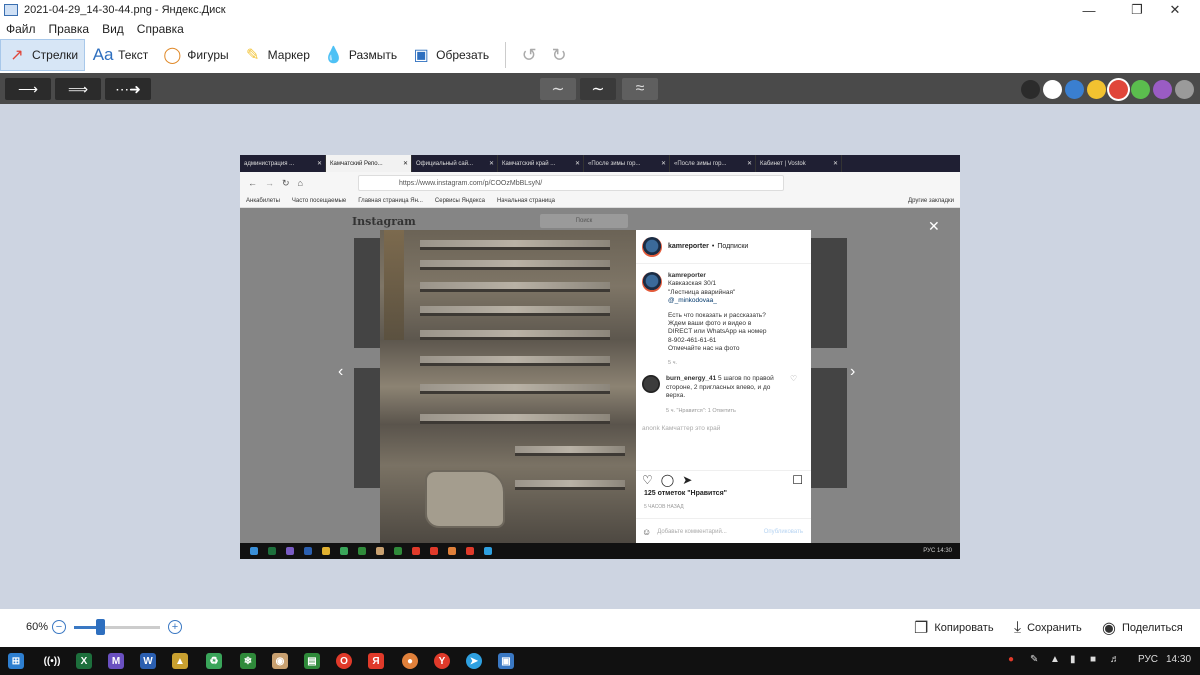 The image size is (1200, 675). Describe the element at coordinates (175, 627) in the screenshot. I see `zoom-in-button: +` at that location.